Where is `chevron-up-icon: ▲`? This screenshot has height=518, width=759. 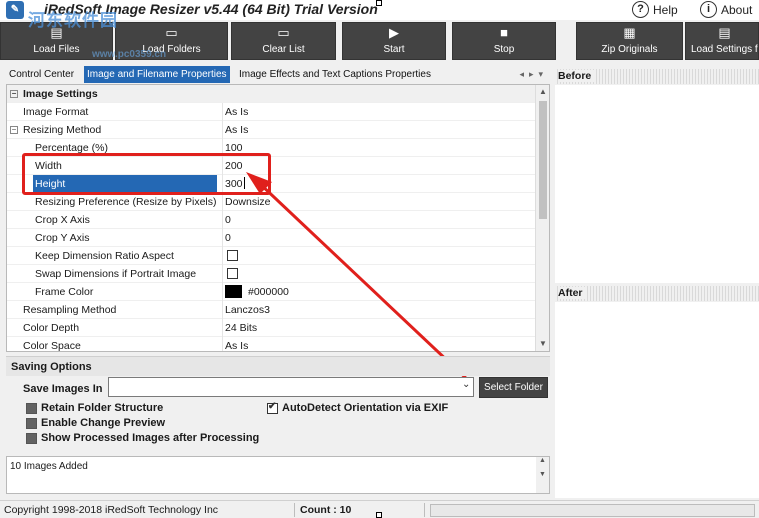 chevron-up-icon: ▲ is located at coordinates (542, 92).